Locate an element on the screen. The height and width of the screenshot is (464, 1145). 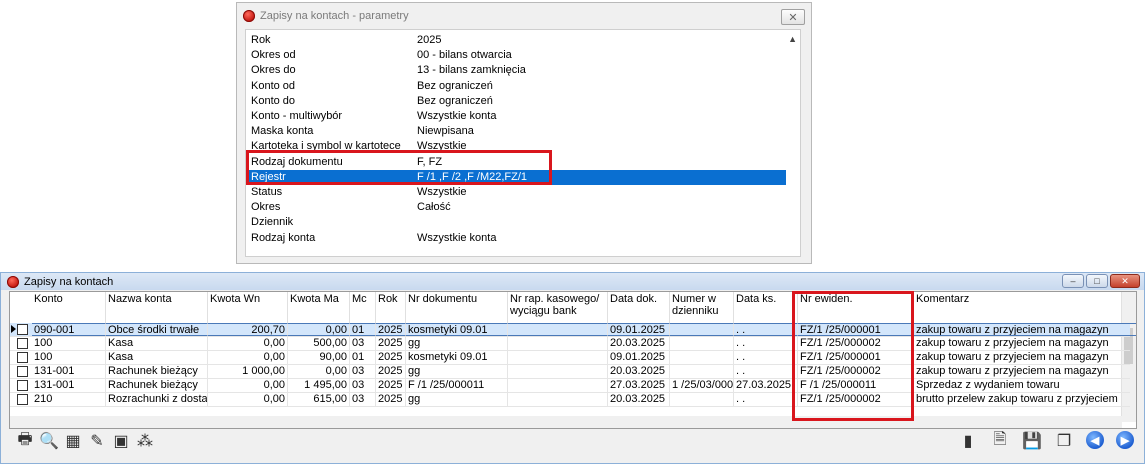
next-icon: ▶ is located at coordinates (1125, 440).